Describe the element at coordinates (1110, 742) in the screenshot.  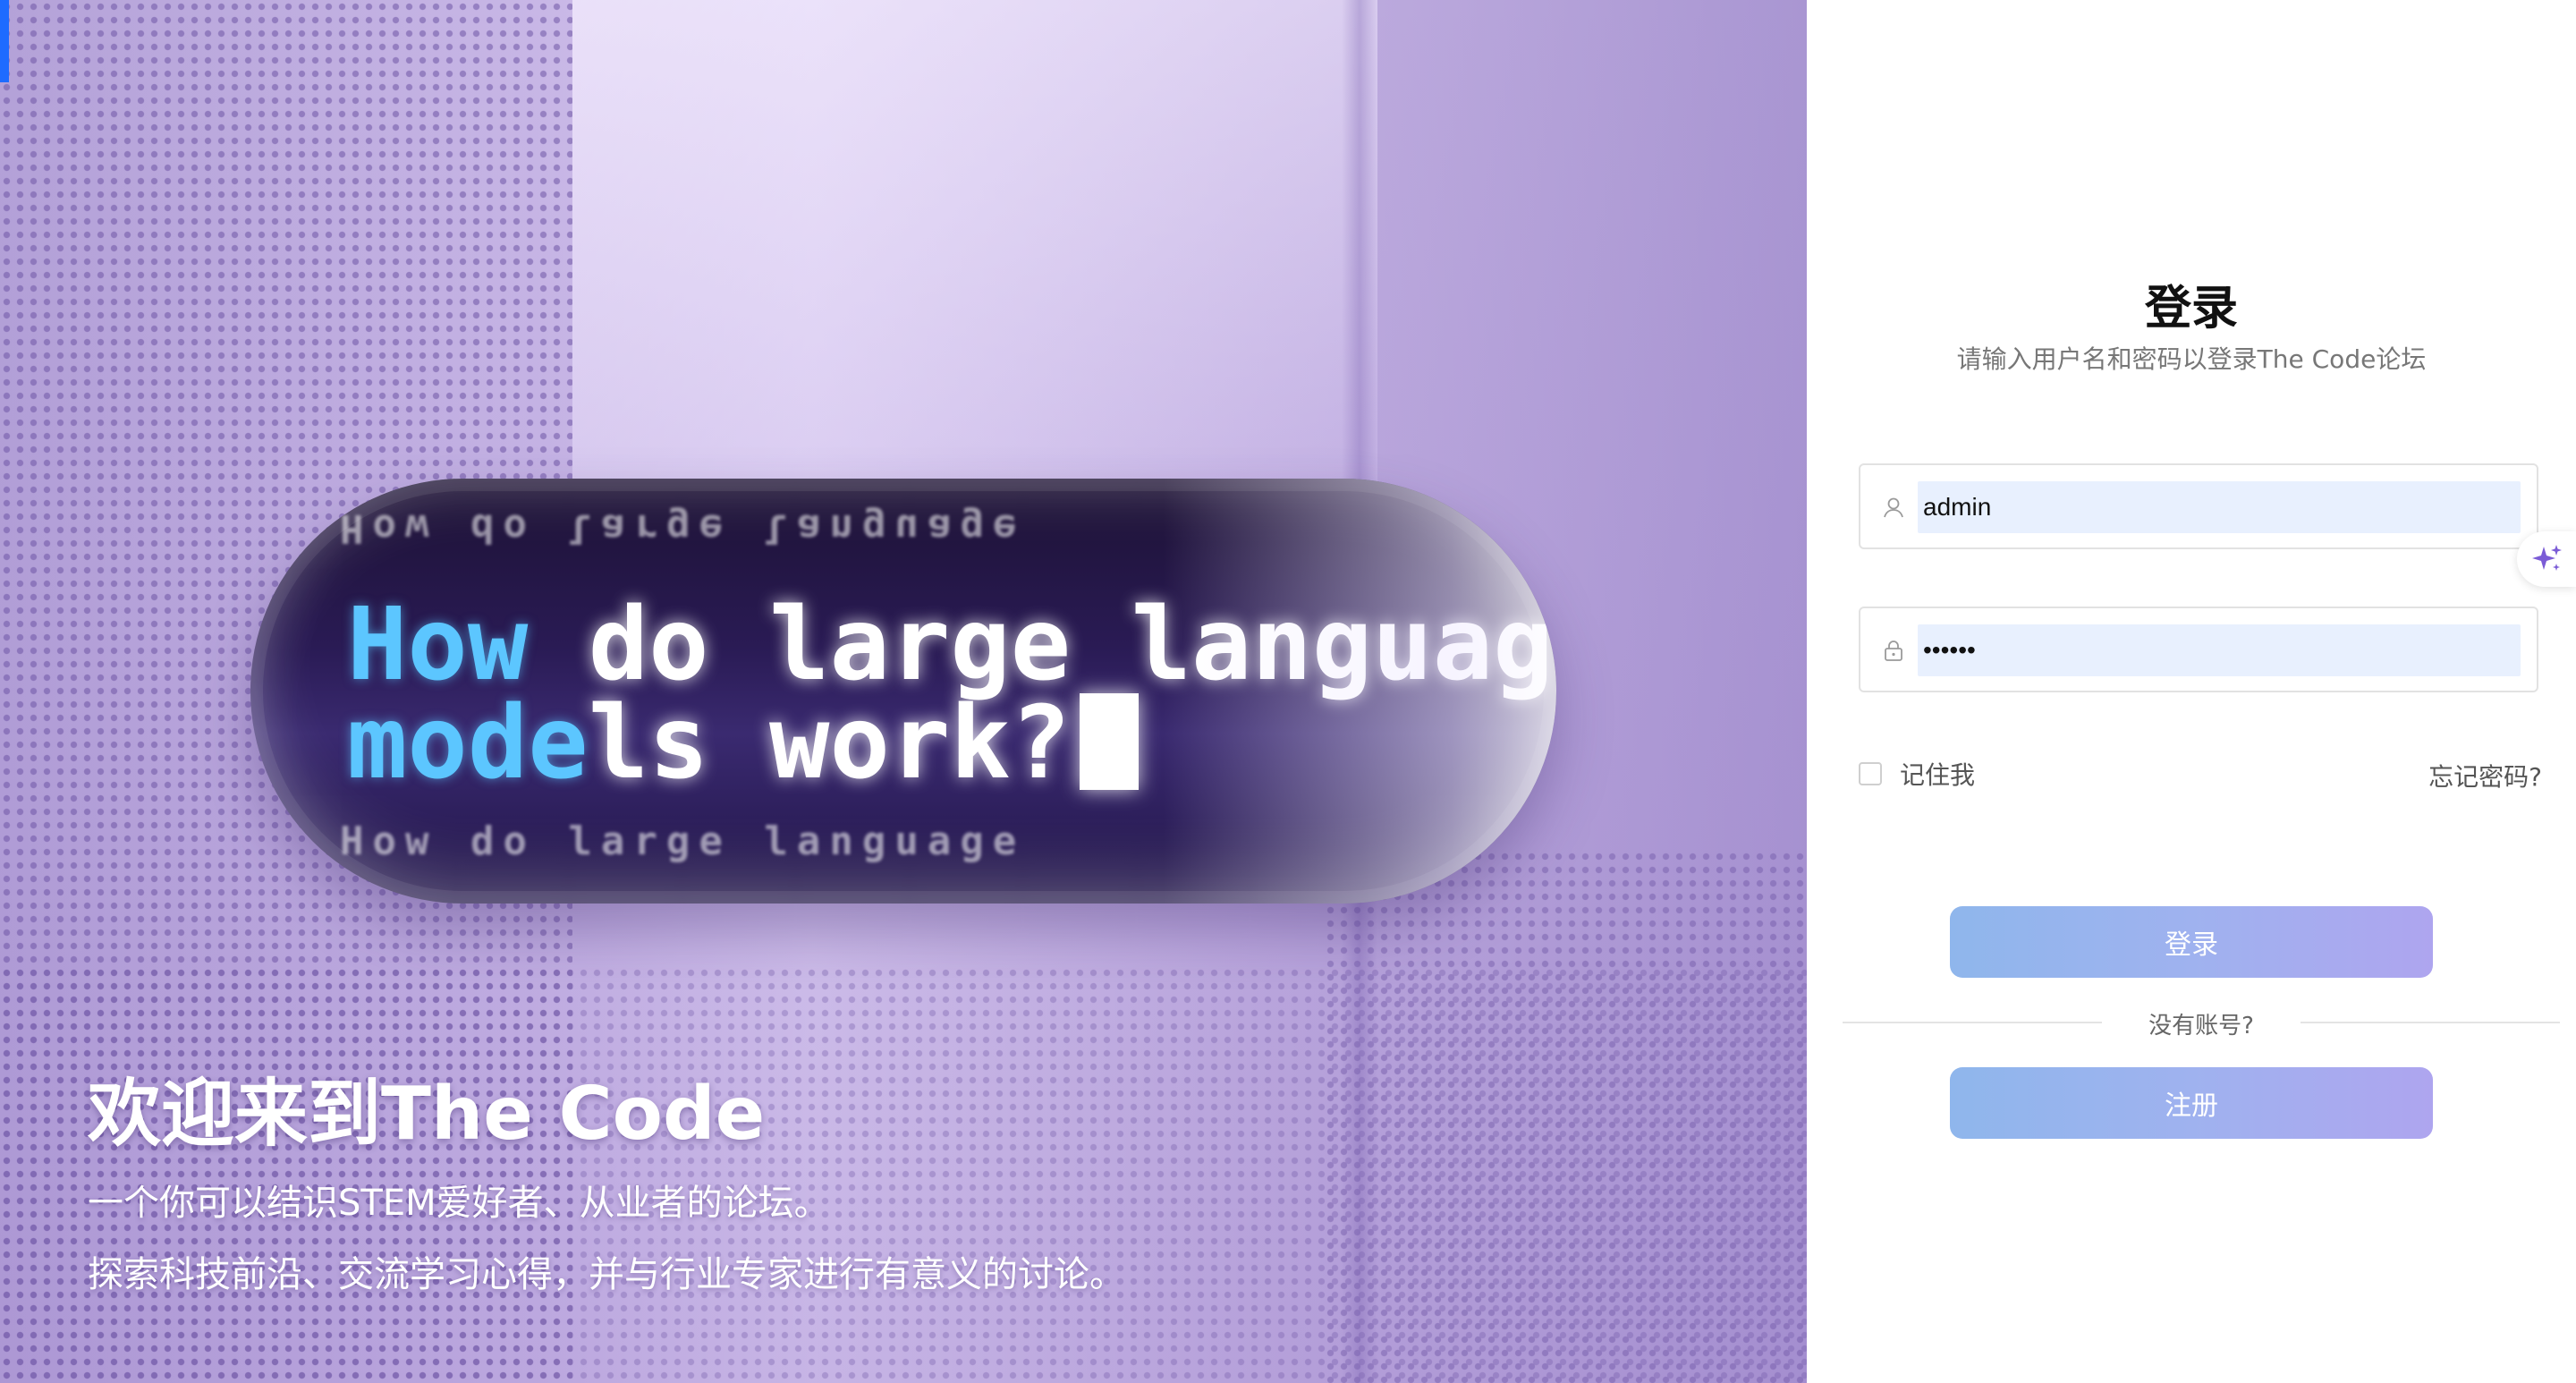
I see `text-cursor` at that location.